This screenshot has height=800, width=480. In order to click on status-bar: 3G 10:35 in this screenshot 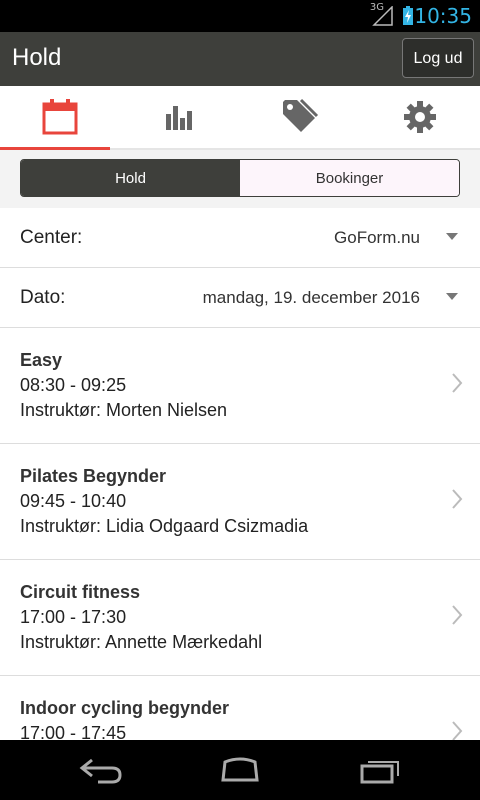, I will do `click(240, 16)`.